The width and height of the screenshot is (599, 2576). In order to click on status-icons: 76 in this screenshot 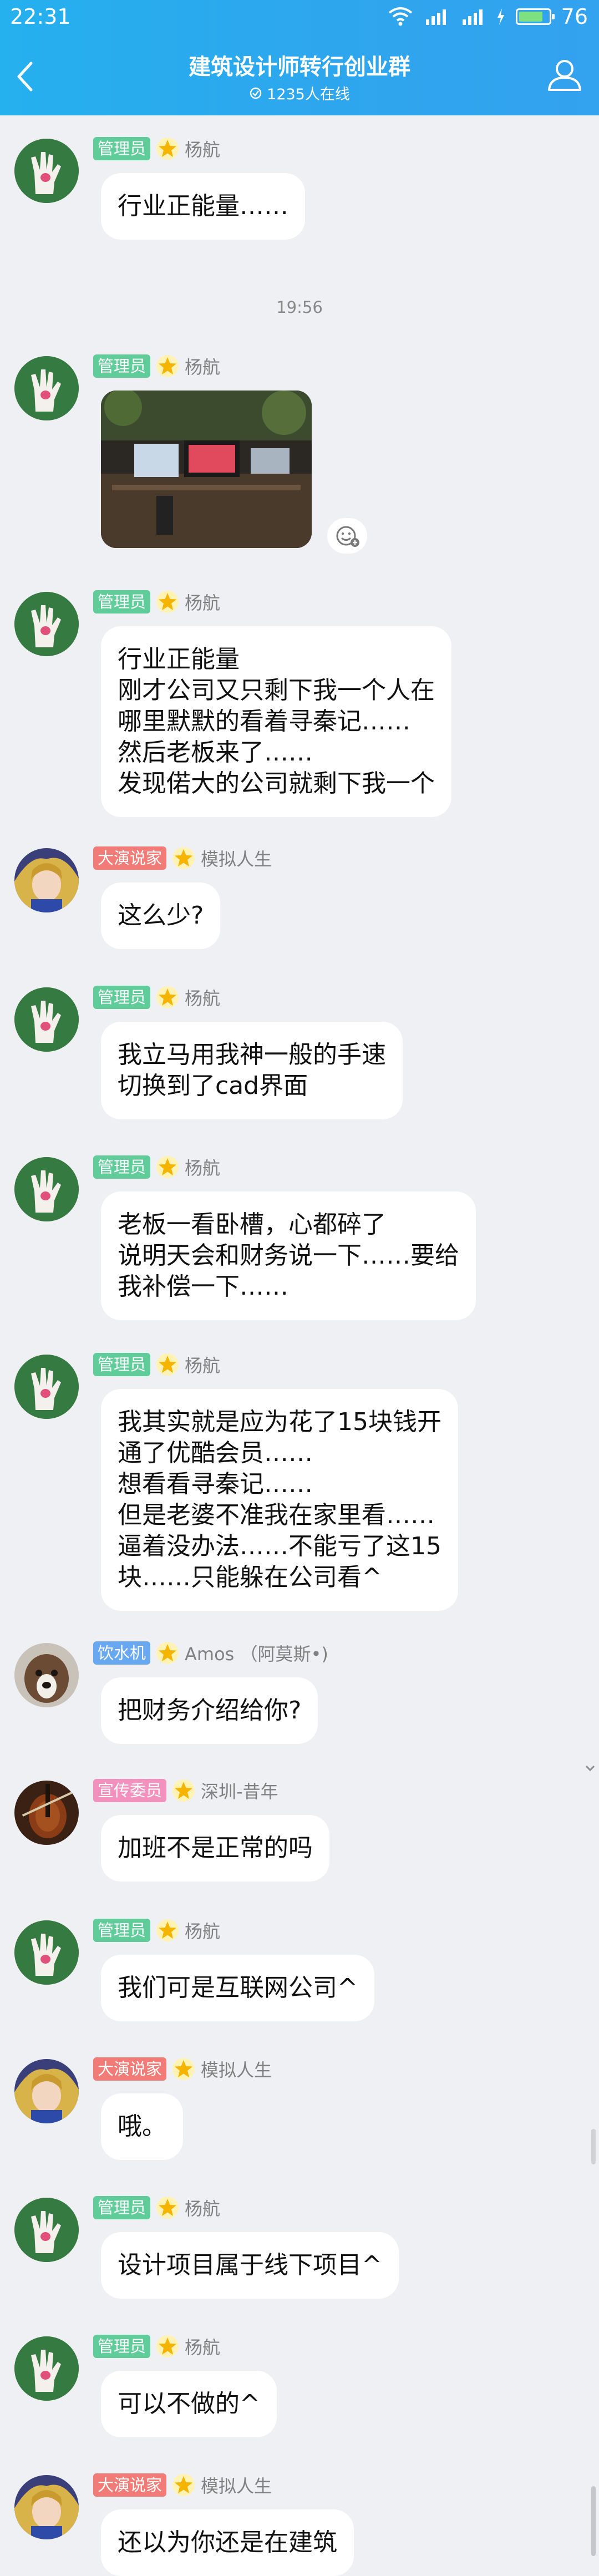, I will do `click(488, 16)`.